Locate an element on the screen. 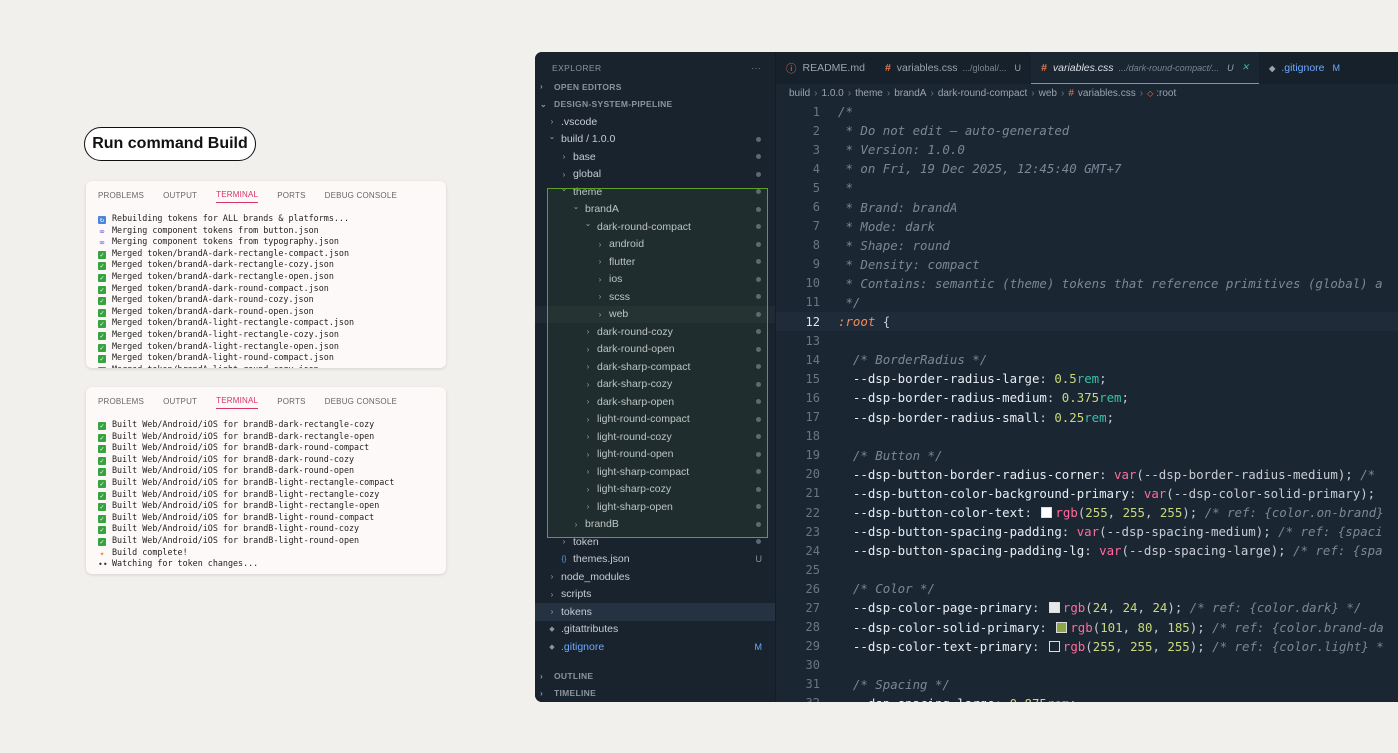 Image resolution: width=1398 pixels, height=753 pixels. tree-item-dark-round-cozy: › dark-round-cozy is located at coordinates (655, 332).